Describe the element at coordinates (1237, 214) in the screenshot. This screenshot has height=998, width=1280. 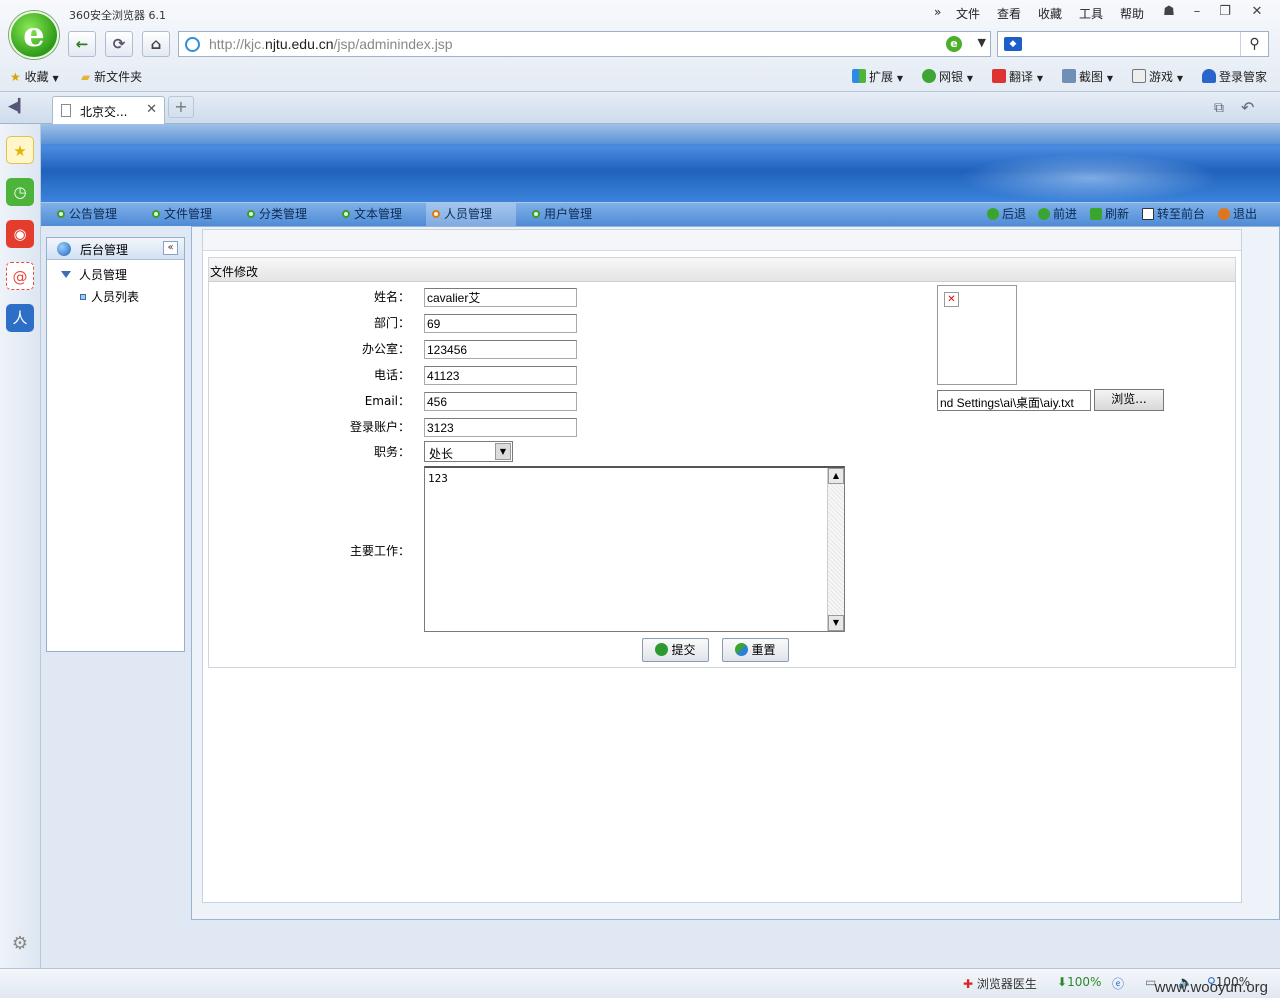
I see `nav-logout: 退出` at that location.